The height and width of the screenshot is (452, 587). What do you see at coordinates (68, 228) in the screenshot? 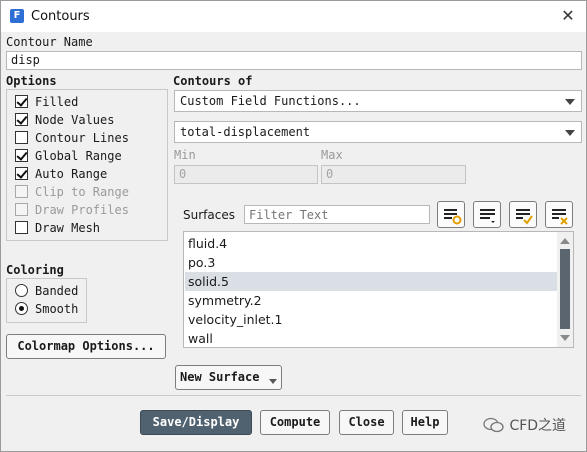
I see `option-label: Draw Mesh` at bounding box center [68, 228].